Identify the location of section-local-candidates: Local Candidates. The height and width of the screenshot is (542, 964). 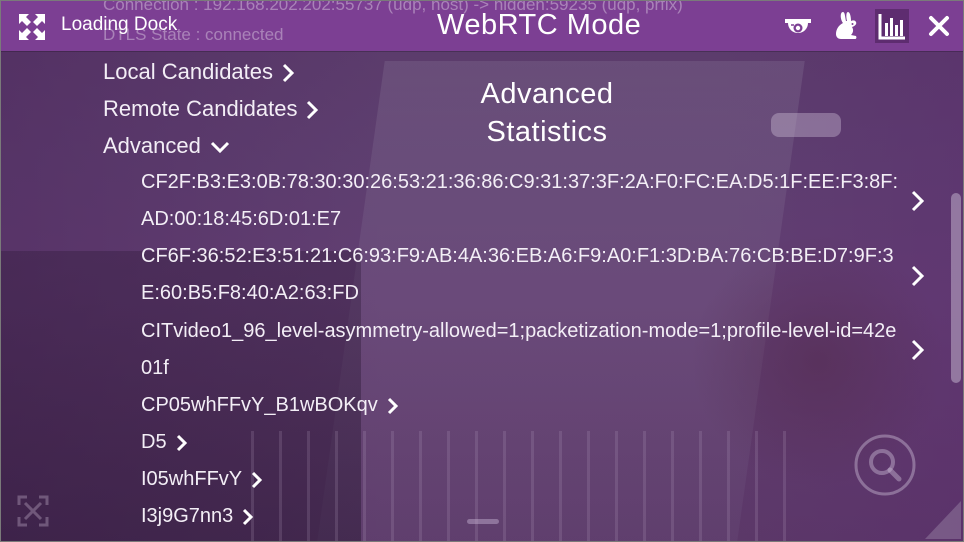
(199, 72).